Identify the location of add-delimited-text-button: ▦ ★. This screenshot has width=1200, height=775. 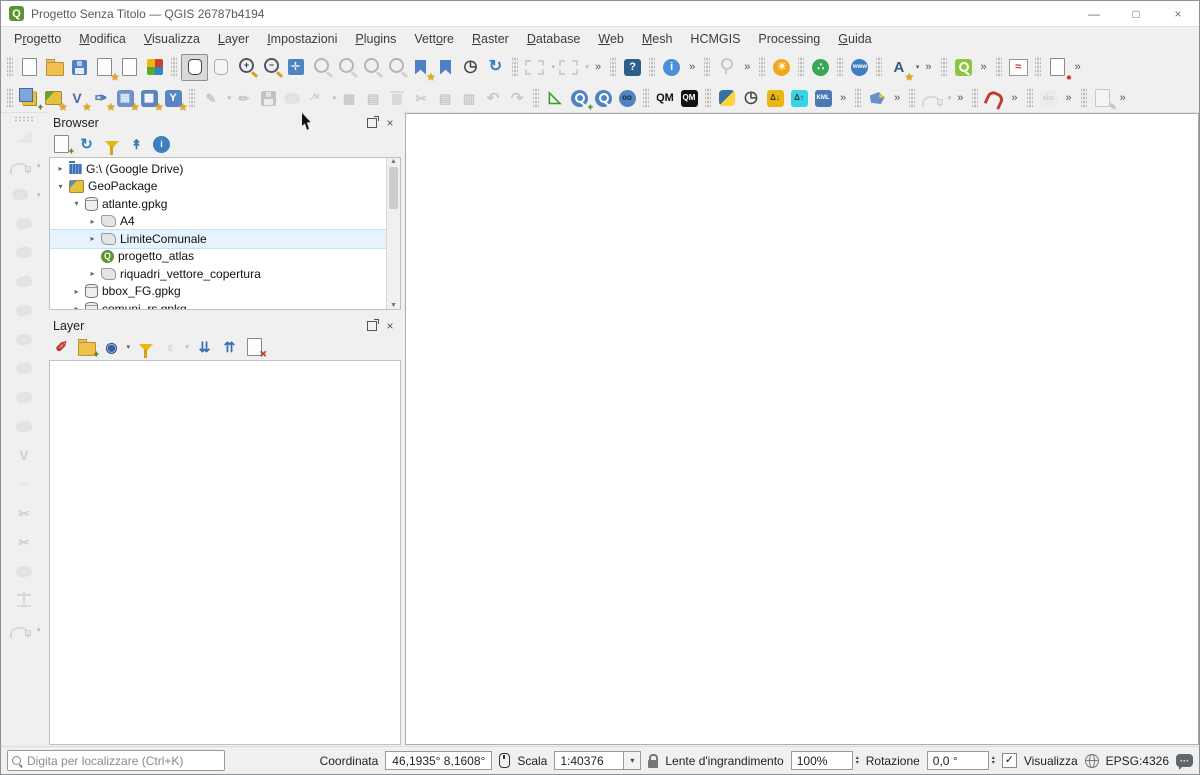
(126, 99).